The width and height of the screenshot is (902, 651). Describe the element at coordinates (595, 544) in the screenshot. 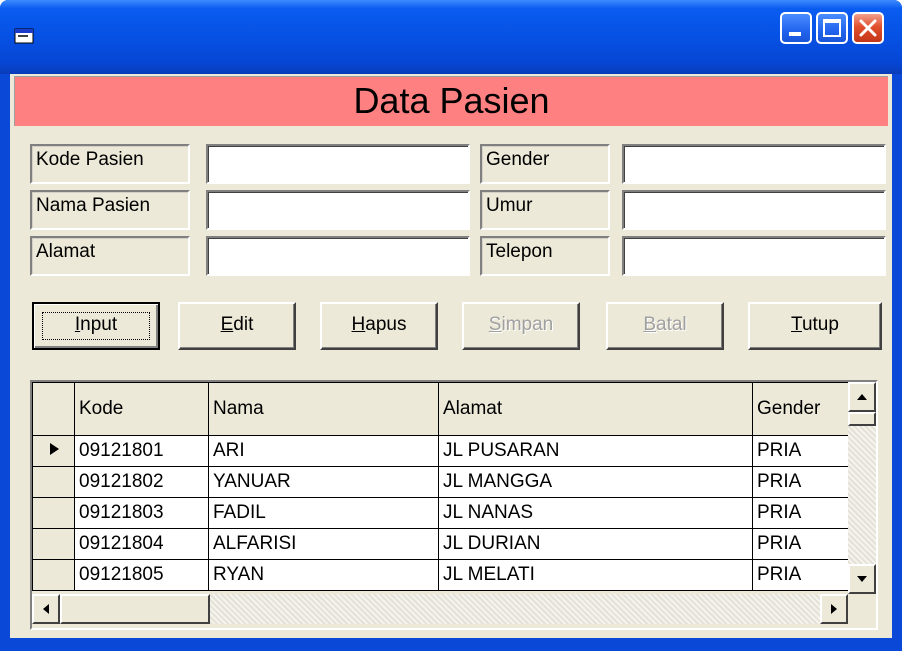

I see `cell-alamat: JL DURIAN` at that location.